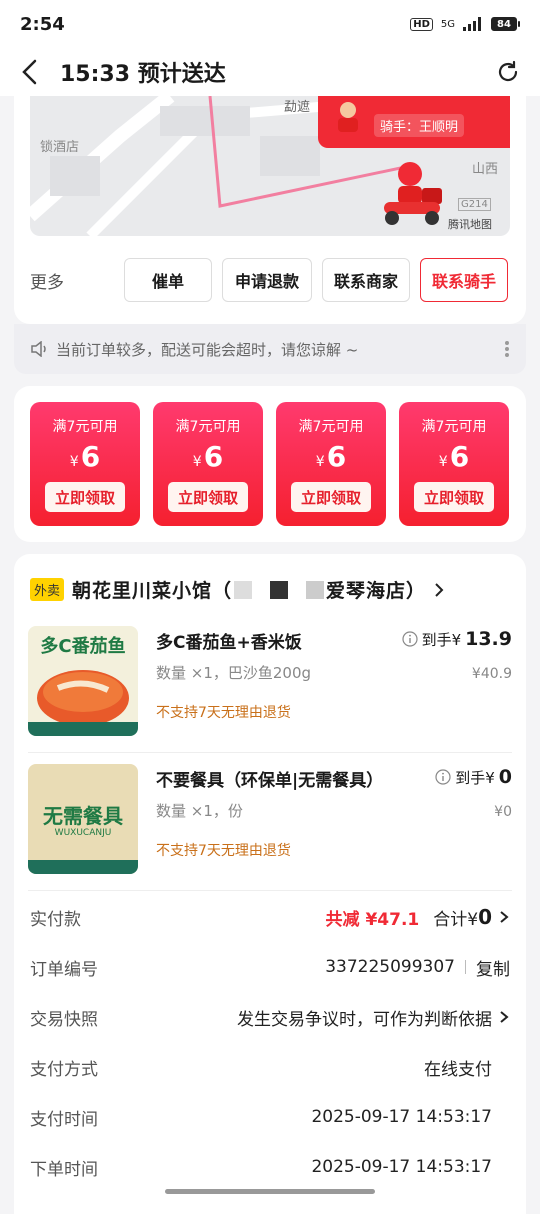 The width and height of the screenshot is (540, 1214). I want to click on delay-notice: 当前订单较多，配送可能会超时，请您谅解 ~, so click(270, 349).